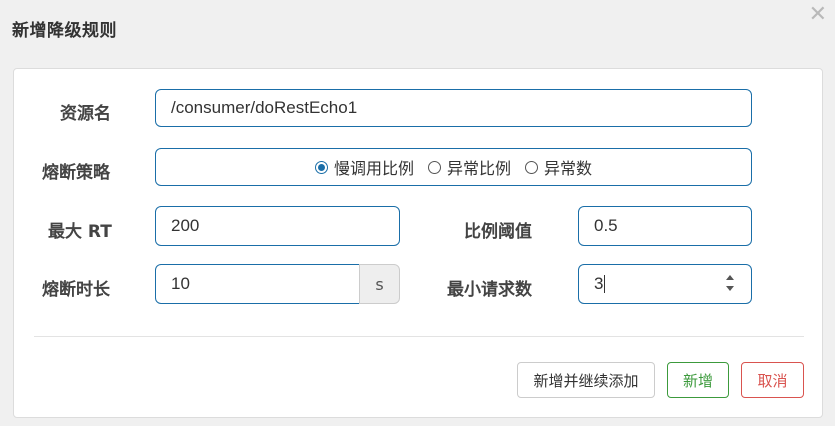 This screenshot has width=835, height=426. What do you see at coordinates (257, 284) in the screenshot?
I see `duration-input: 10` at bounding box center [257, 284].